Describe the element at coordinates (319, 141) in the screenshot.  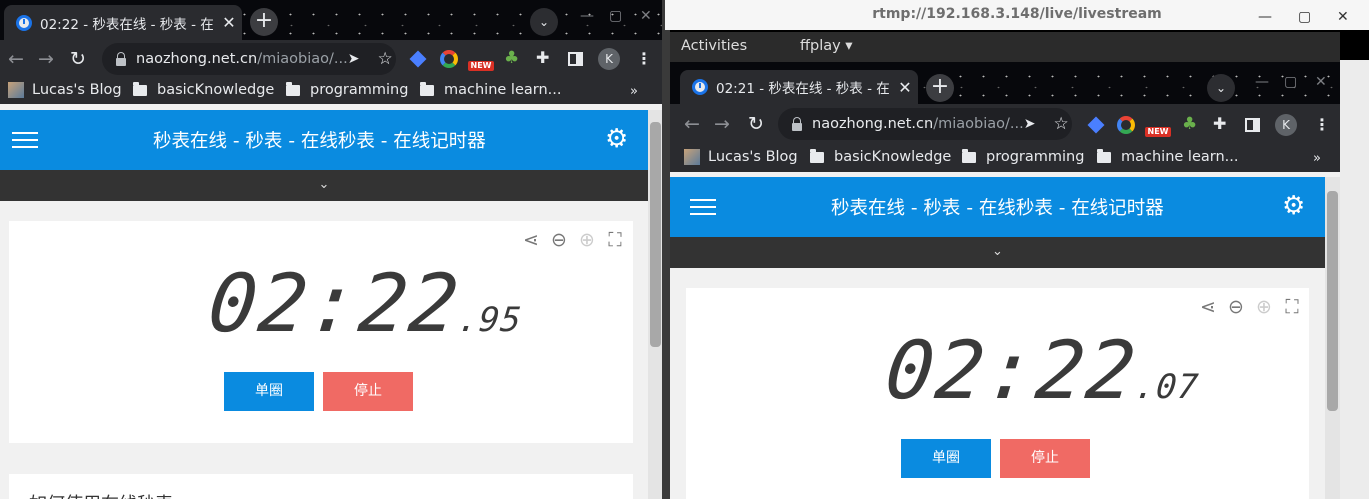
I see `site-title: 秒表在线 - 秒表 - 在线秒表 - 在线记时器` at that location.